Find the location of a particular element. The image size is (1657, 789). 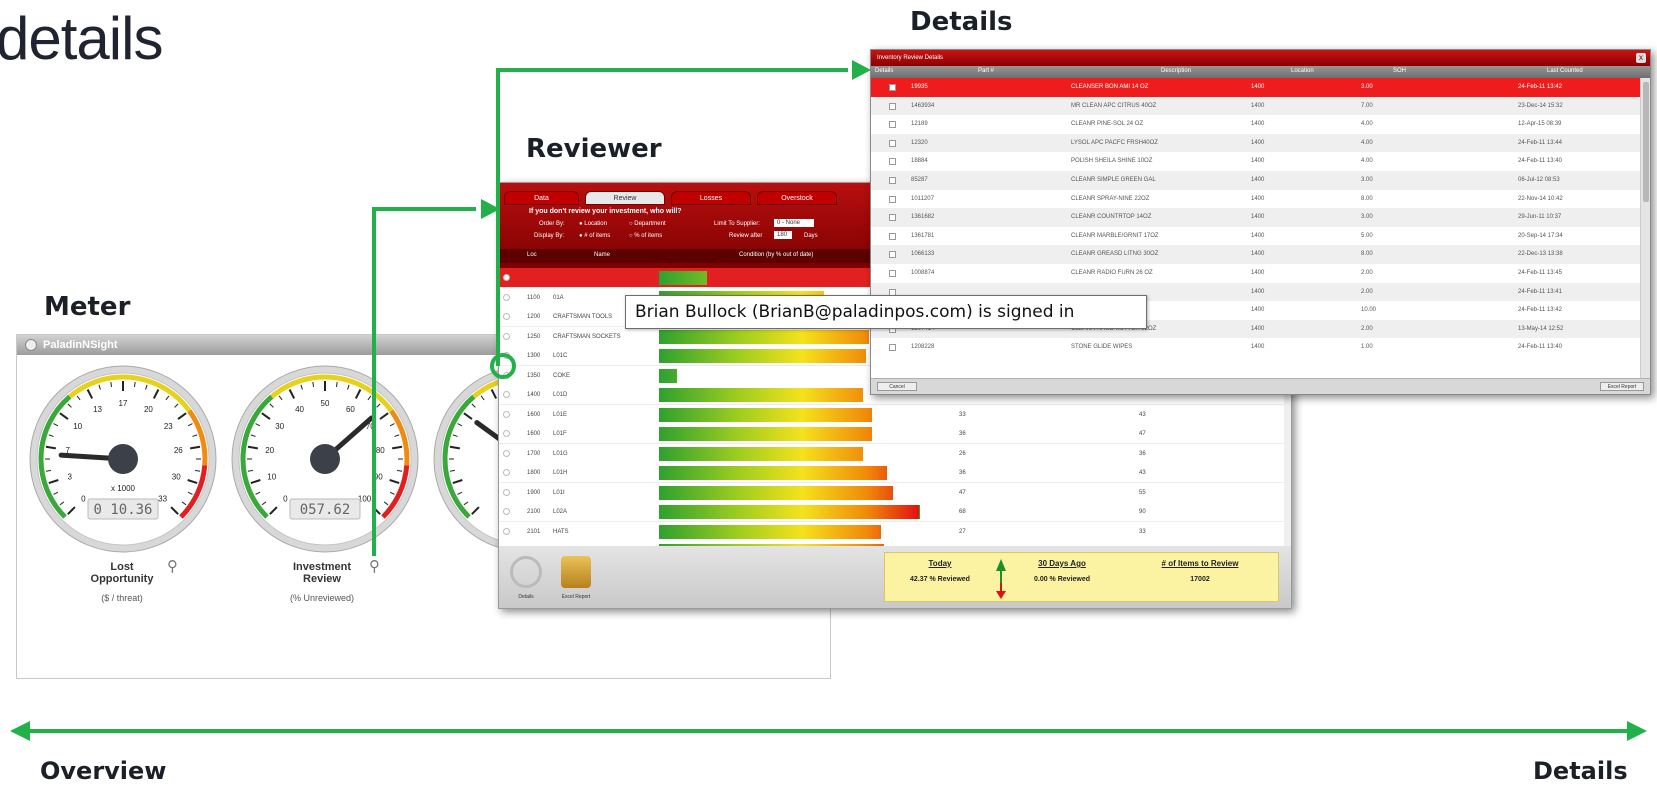

reviewer-to-details-arrow is located at coordinates (672, 217).